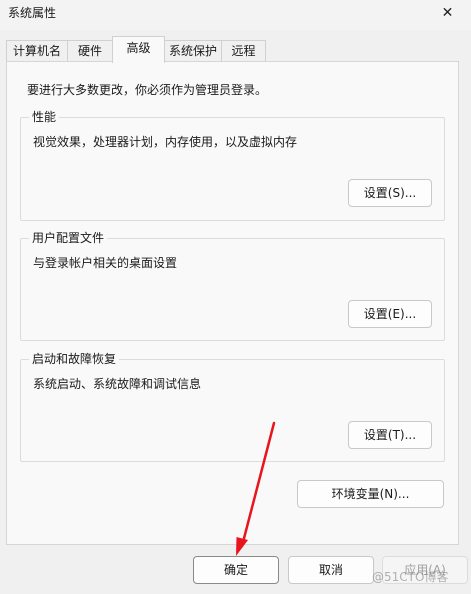 The width and height of the screenshot is (471, 594). I want to click on tab-advanced: 高级, so click(138, 49).